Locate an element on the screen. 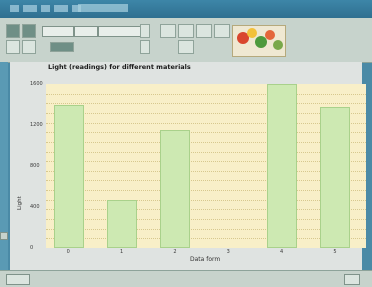 This screenshot has width=372, height=287. x-tick-label: 1 is located at coordinates (122, 252).